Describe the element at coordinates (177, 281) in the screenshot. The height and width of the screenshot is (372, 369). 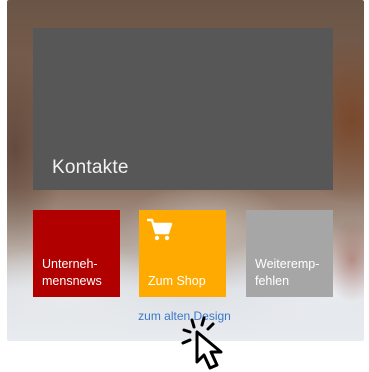
I see `shop-tile-label: Zum Shop` at that location.